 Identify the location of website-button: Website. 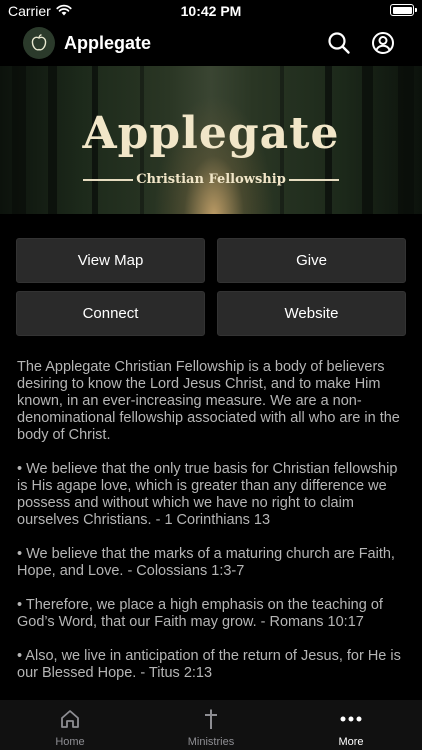
(311, 313).